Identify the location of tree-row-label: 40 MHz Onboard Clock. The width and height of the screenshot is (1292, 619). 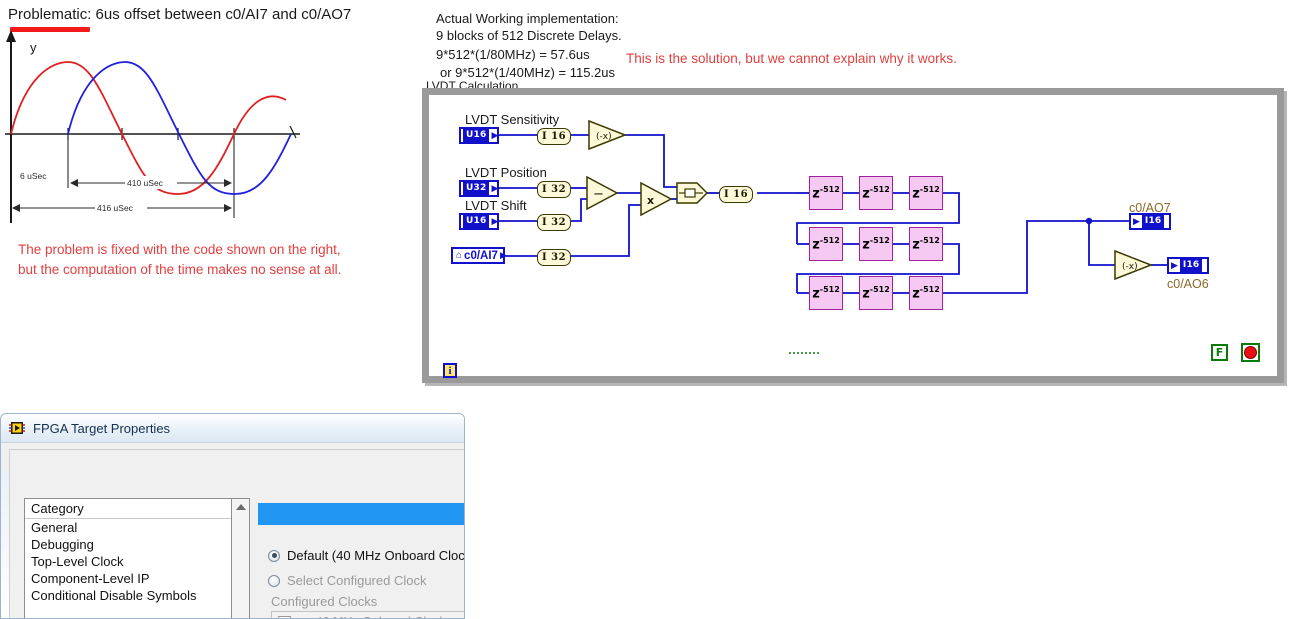
(381, 616).